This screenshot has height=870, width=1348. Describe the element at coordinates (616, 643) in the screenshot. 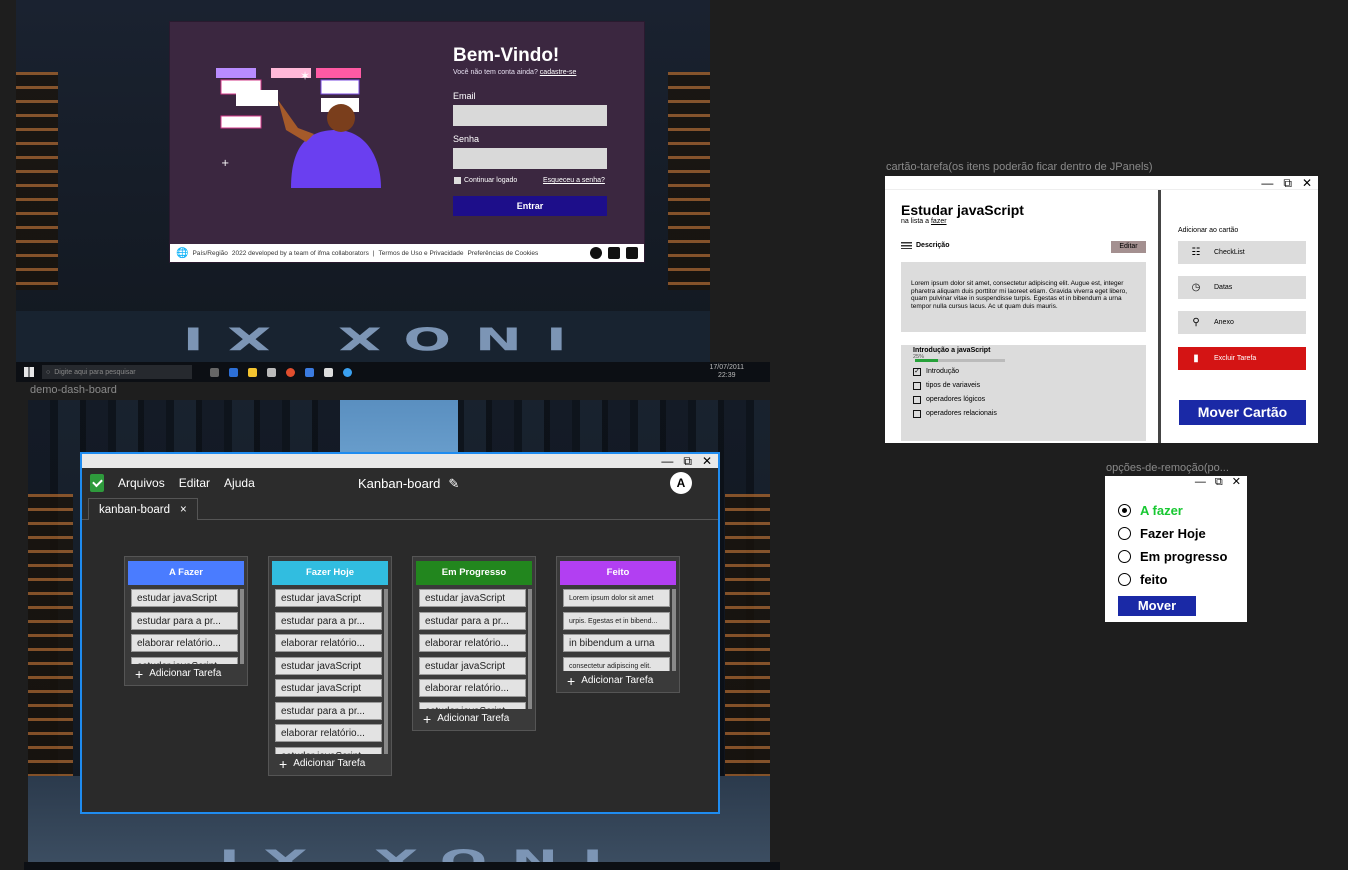

I see `task-card: in bibendum a urna` at that location.